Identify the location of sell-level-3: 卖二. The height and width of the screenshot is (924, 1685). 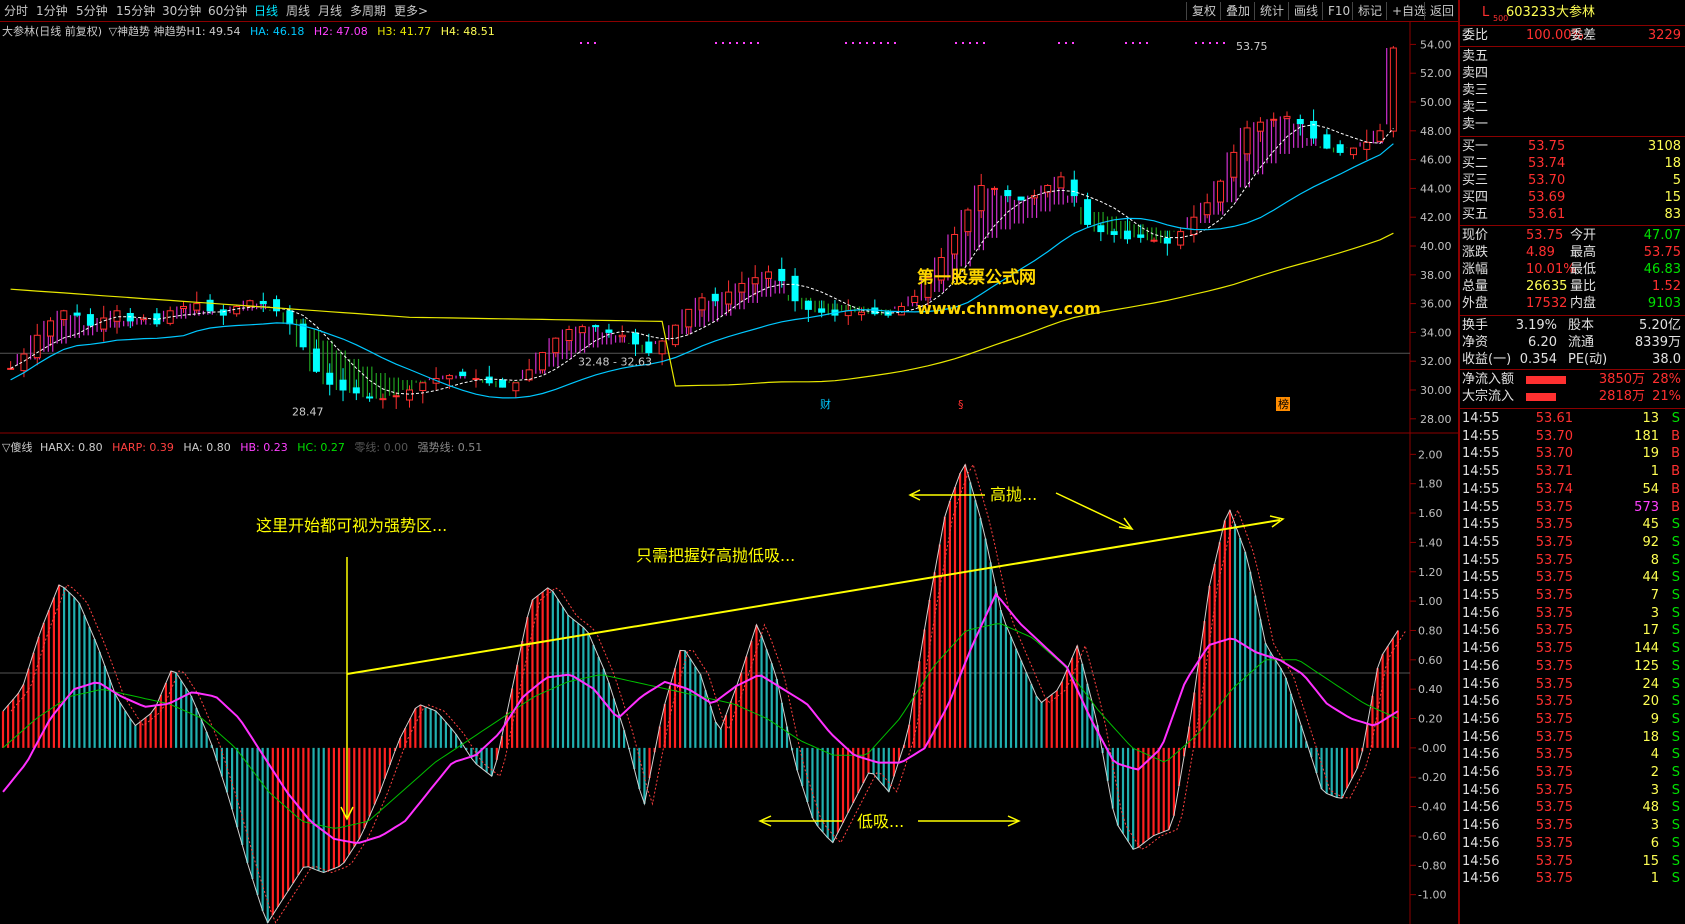
(1572, 108).